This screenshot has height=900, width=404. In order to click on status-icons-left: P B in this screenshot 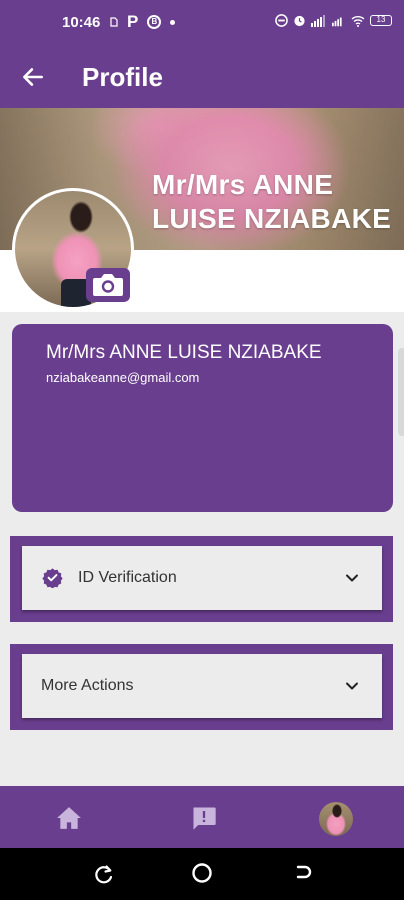, I will do `click(143, 22)`.